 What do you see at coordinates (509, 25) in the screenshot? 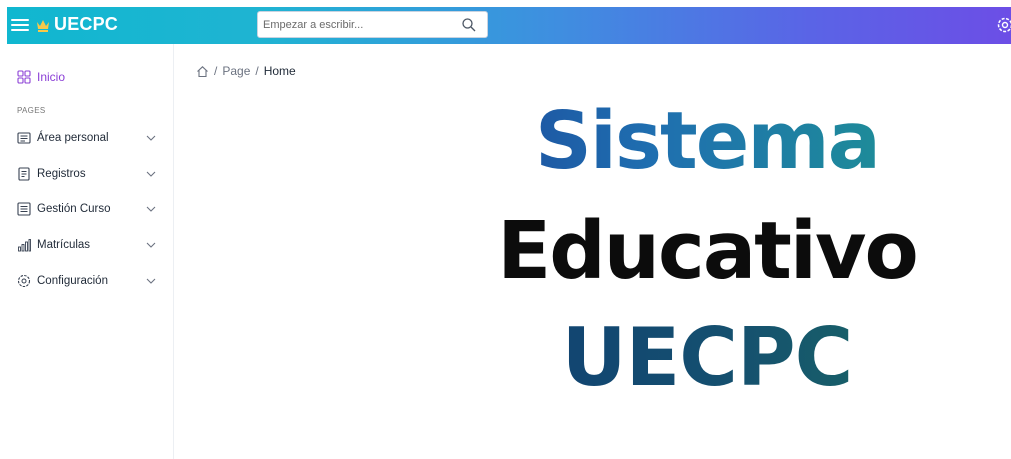
I see `top-bar: UECPC` at bounding box center [509, 25].